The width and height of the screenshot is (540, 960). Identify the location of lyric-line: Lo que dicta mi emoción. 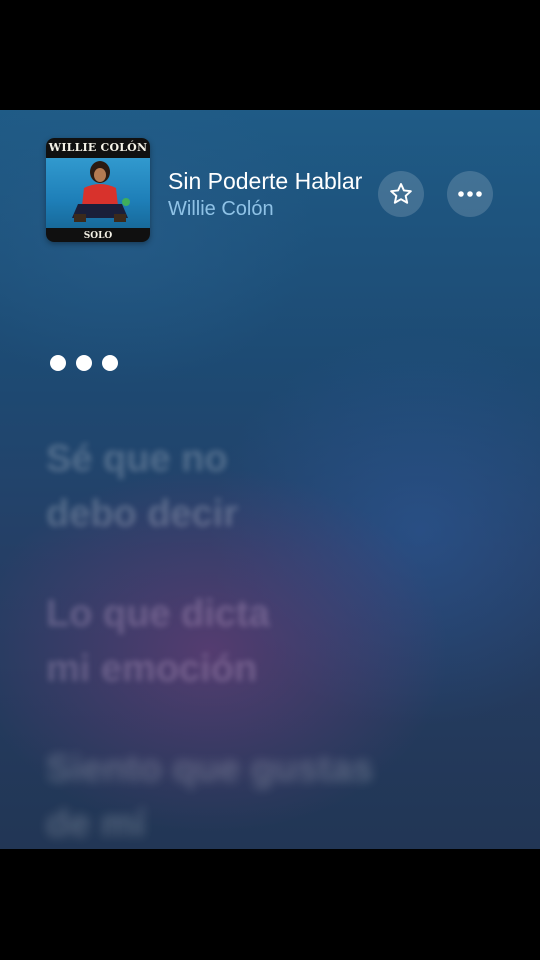
(276, 642).